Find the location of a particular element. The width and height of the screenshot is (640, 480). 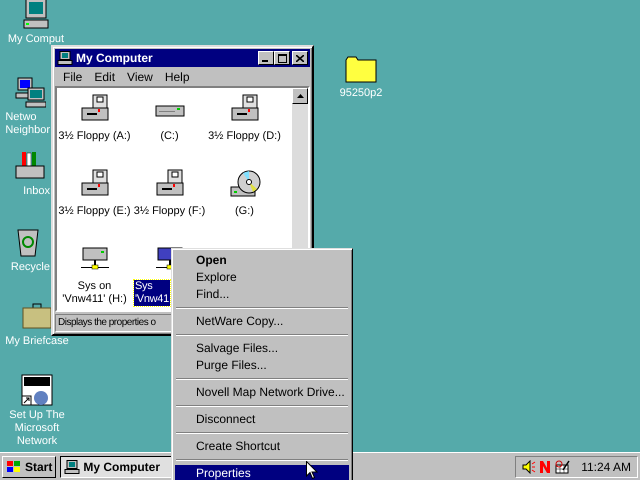

windows-flag-icon is located at coordinates (14, 467).